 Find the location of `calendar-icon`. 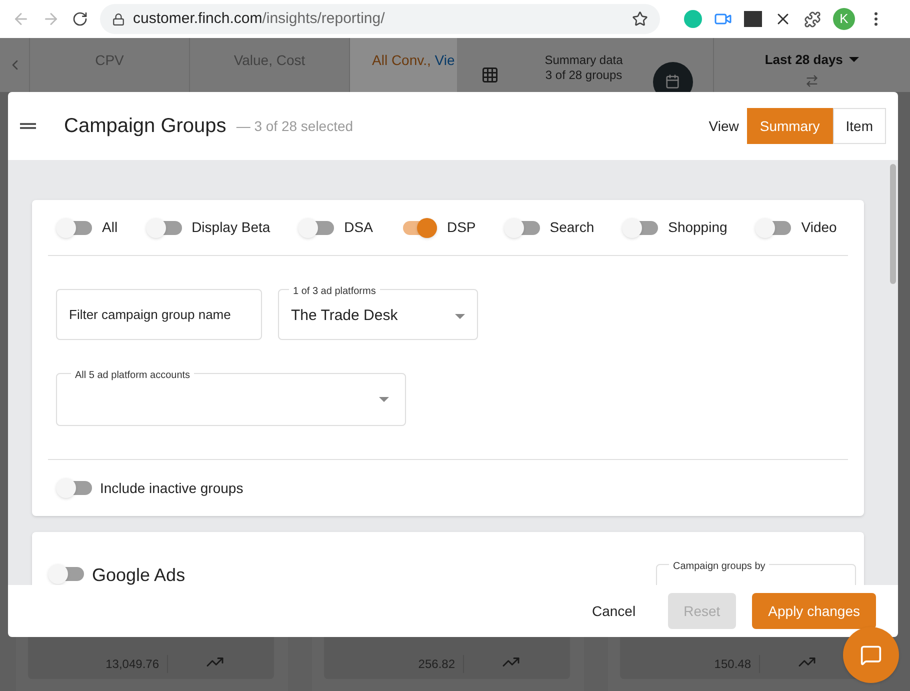

calendar-icon is located at coordinates (672, 81).